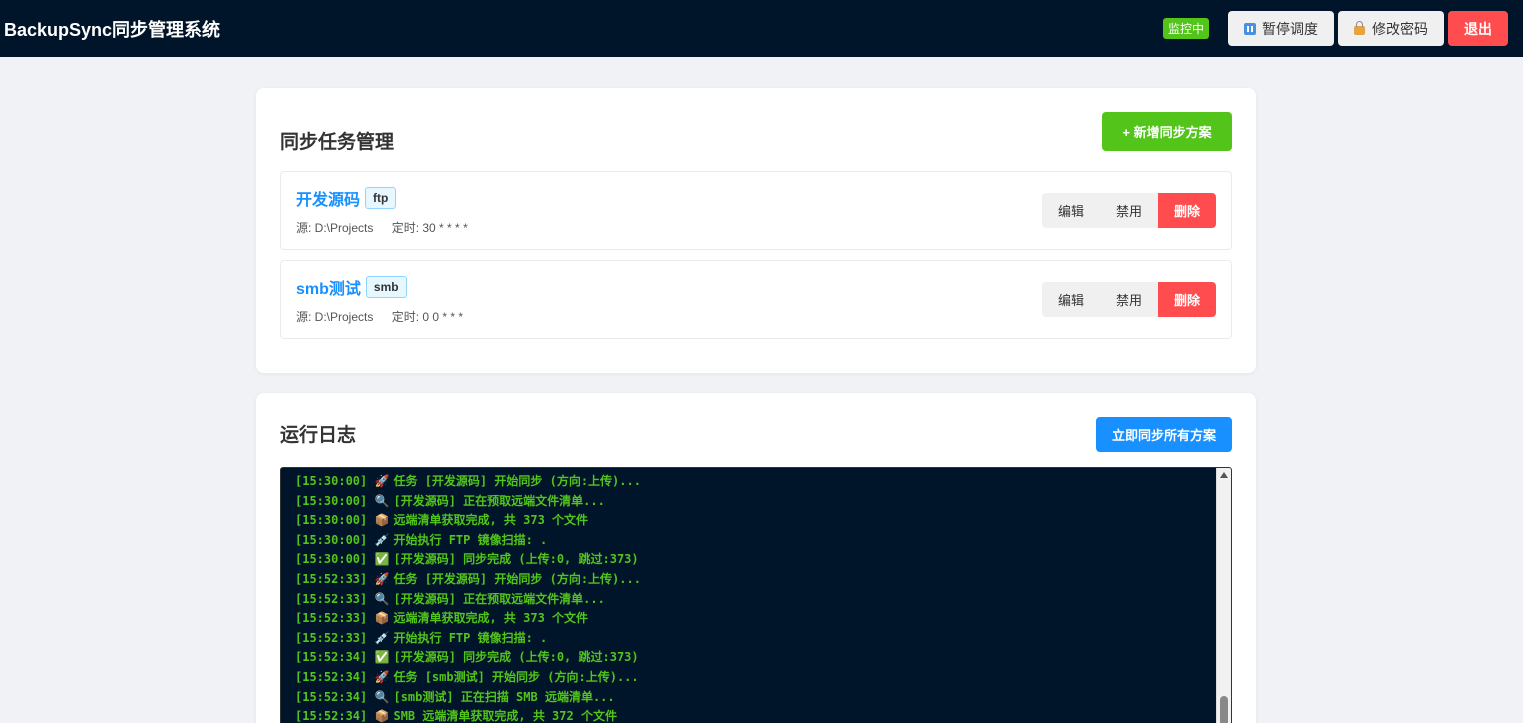  What do you see at coordinates (1250, 28) in the screenshot?
I see `pause-icon` at bounding box center [1250, 28].